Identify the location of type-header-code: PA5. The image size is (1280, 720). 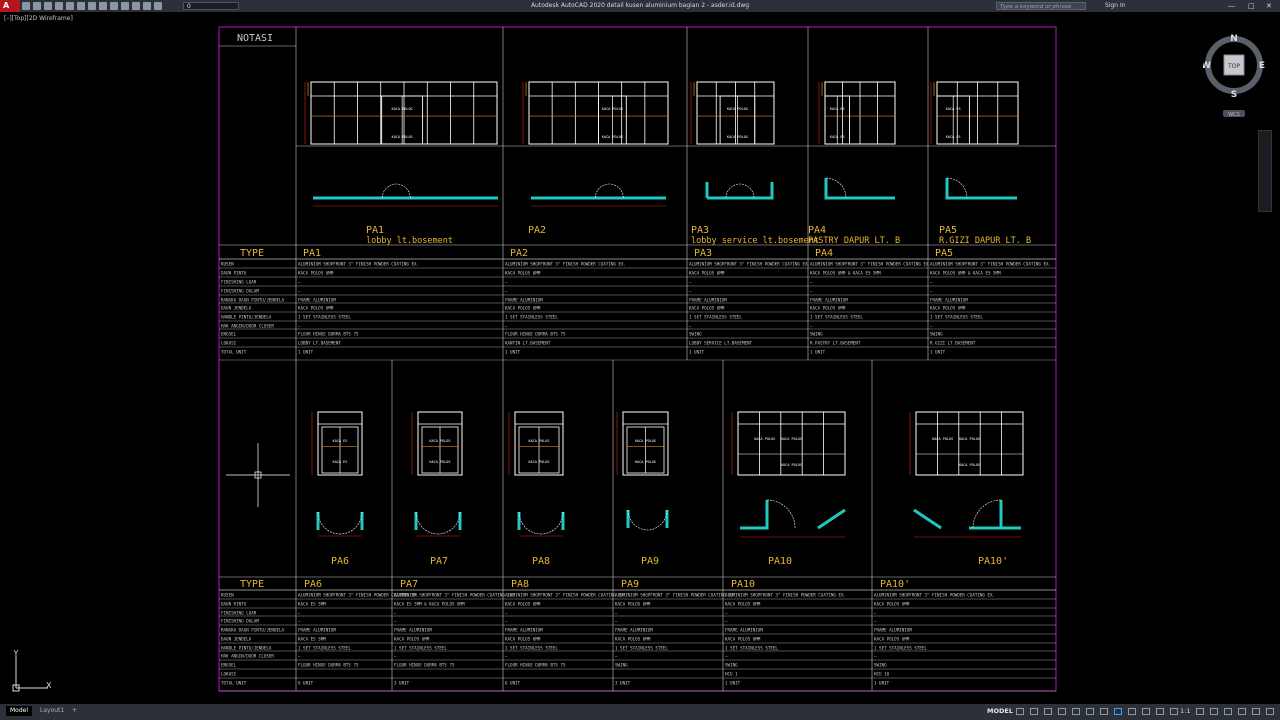
(944, 253).